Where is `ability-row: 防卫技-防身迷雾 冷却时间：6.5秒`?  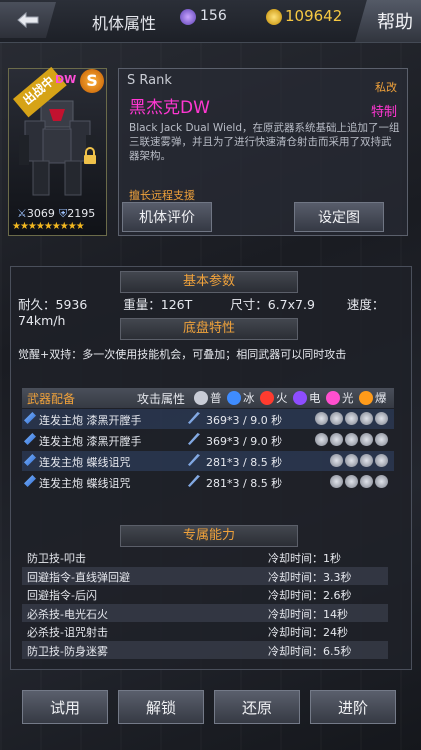
ability-row: 防卫技-防身迷雾 冷却时间：6.5秒 is located at coordinates (205, 649).